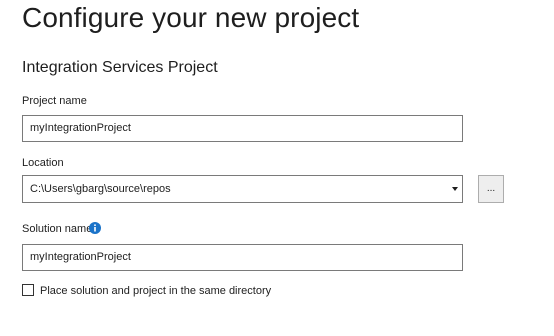 This screenshot has height=336, width=554. I want to click on chevron-down-icon, so click(455, 189).